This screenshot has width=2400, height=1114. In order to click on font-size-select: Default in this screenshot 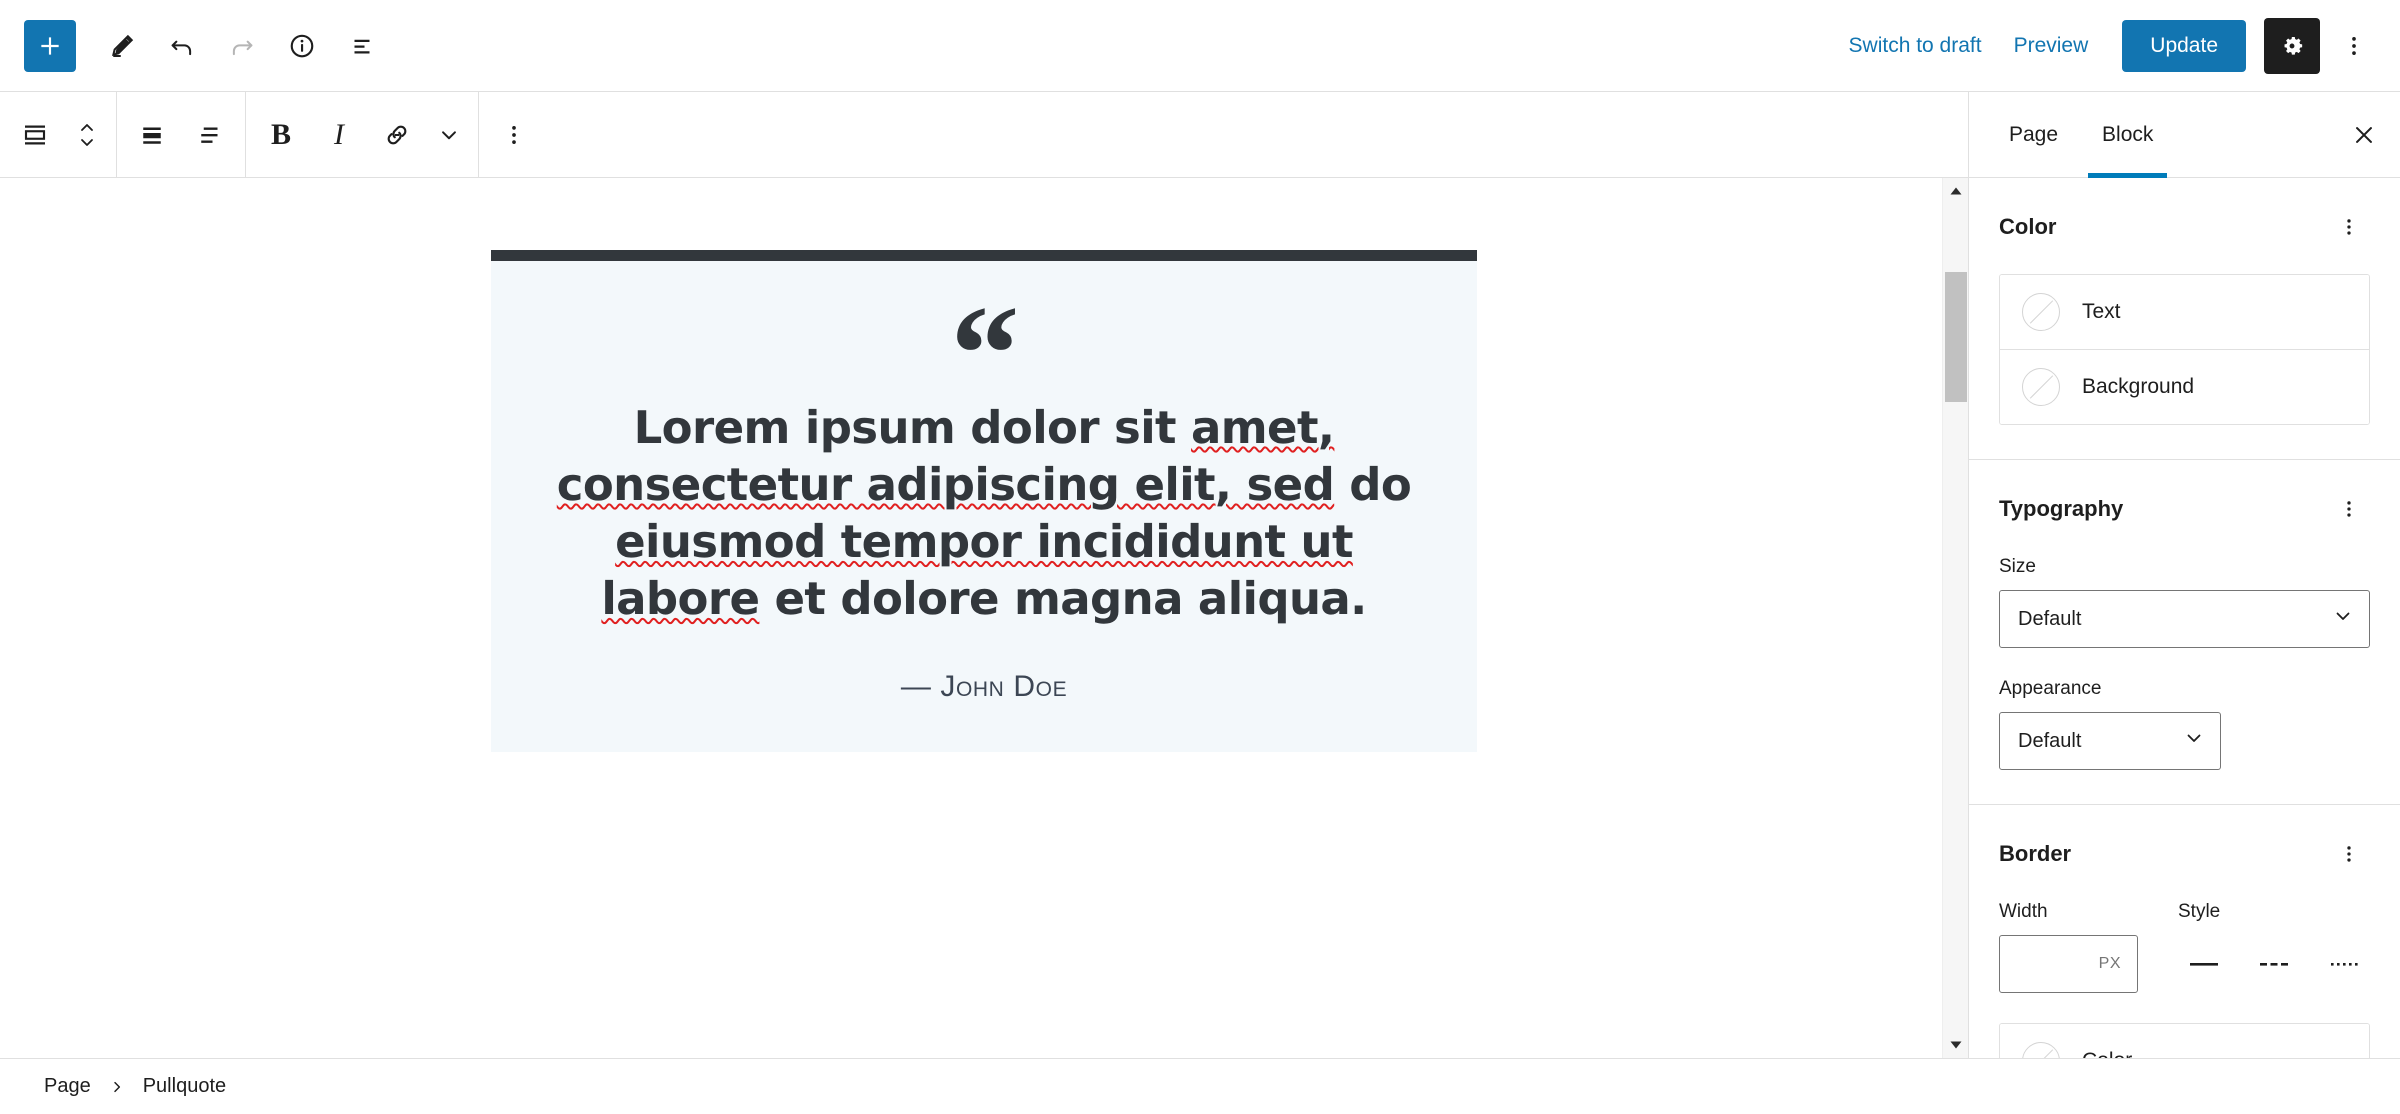, I will do `click(2184, 619)`.